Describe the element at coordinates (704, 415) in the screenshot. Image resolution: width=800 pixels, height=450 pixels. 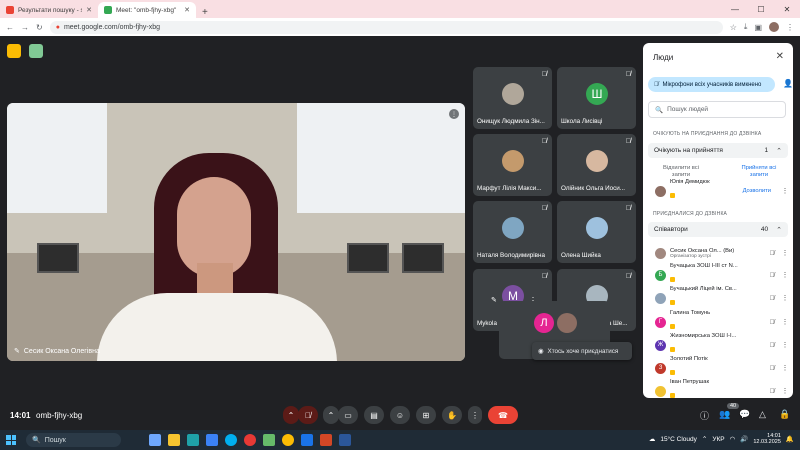
I see `info-icon: ⓘ` at that location.